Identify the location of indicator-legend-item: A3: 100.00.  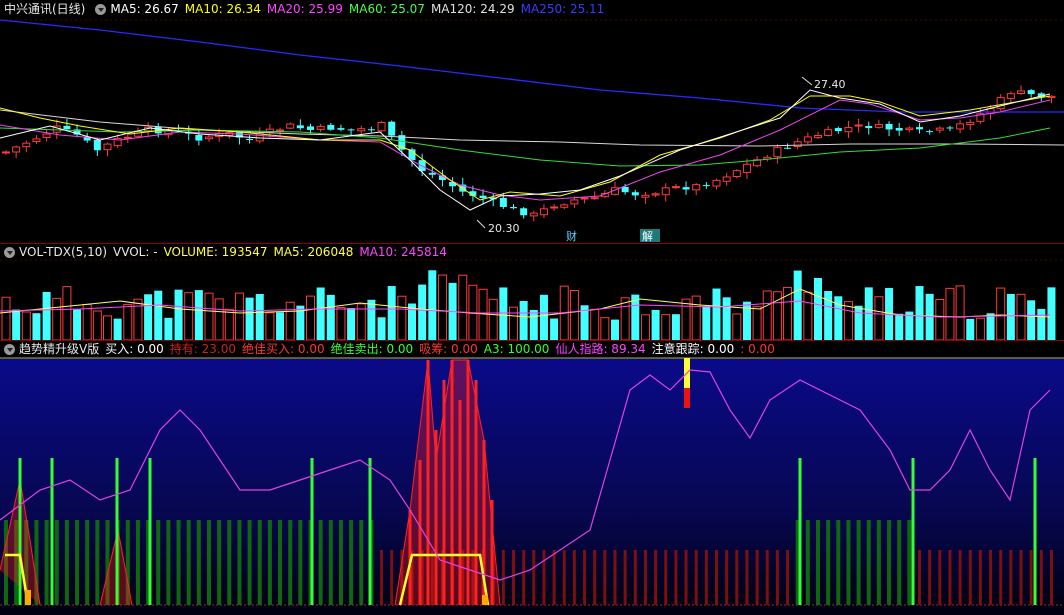
(516, 349).